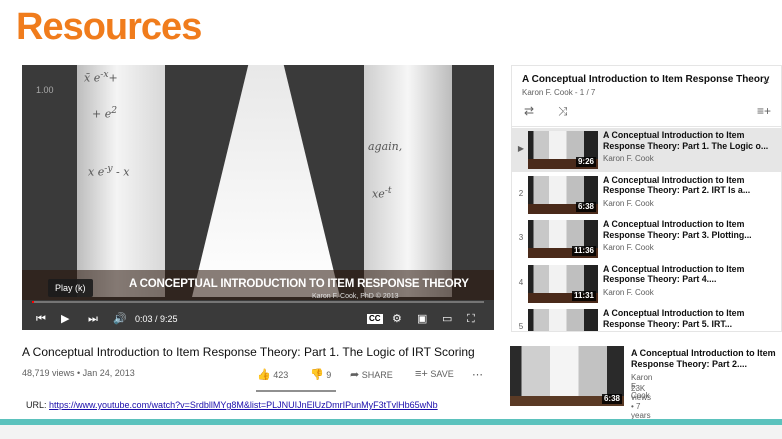  Describe the element at coordinates (521, 237) in the screenshot. I see `playlist-item-index: 3` at that location.